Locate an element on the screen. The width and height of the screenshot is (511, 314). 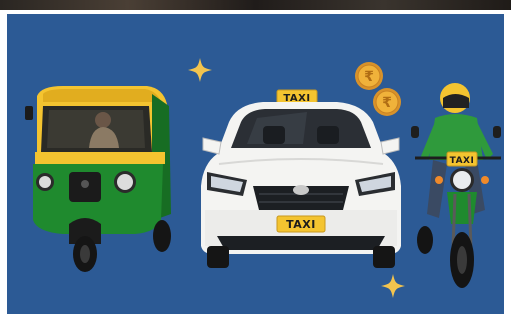
sparkle-icon-bottom is located at coordinates (393, 286).